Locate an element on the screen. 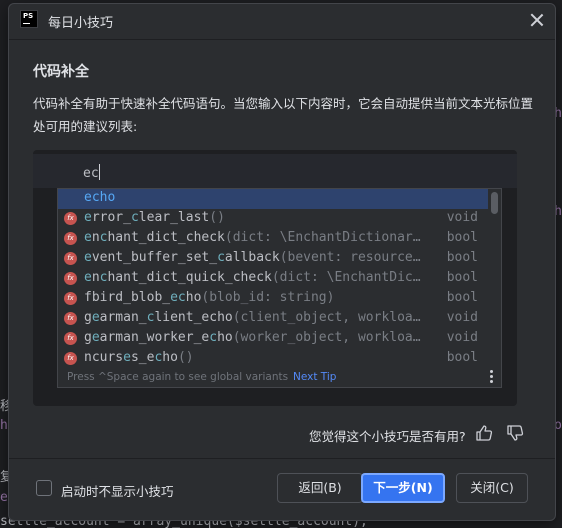 Image resolution: width=562 pixels, height=528 pixels. feedback-question: 您觉得这个小技巧是否有用? is located at coordinates (387, 436).